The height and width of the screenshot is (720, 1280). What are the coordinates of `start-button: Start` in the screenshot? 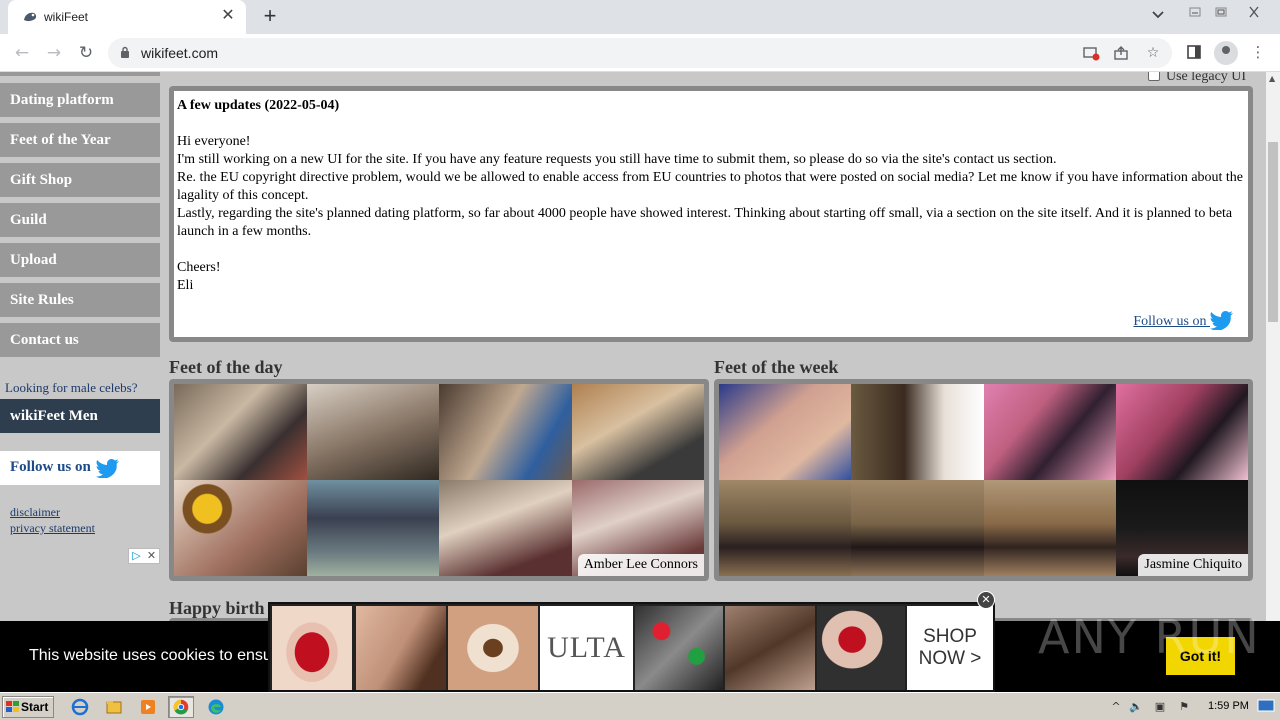 It's located at (28, 707).